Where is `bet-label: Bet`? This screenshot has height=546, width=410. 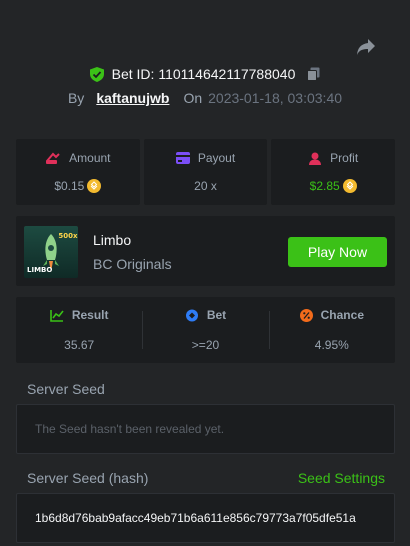
bet-label: Bet is located at coordinates (216, 315).